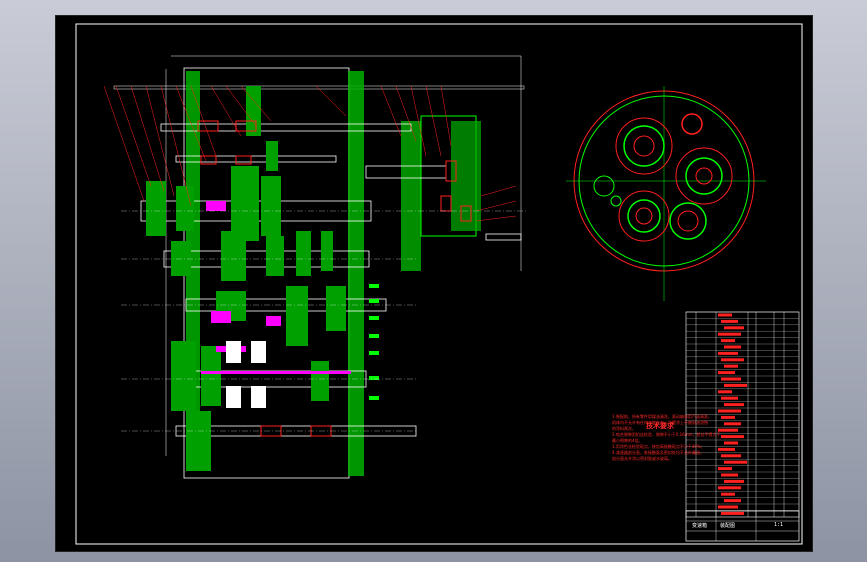  Describe the element at coordinates (642, 458) in the screenshot. I see `tech-note-line: 剖分面允许涂以密封胶或水玻璃。` at that location.